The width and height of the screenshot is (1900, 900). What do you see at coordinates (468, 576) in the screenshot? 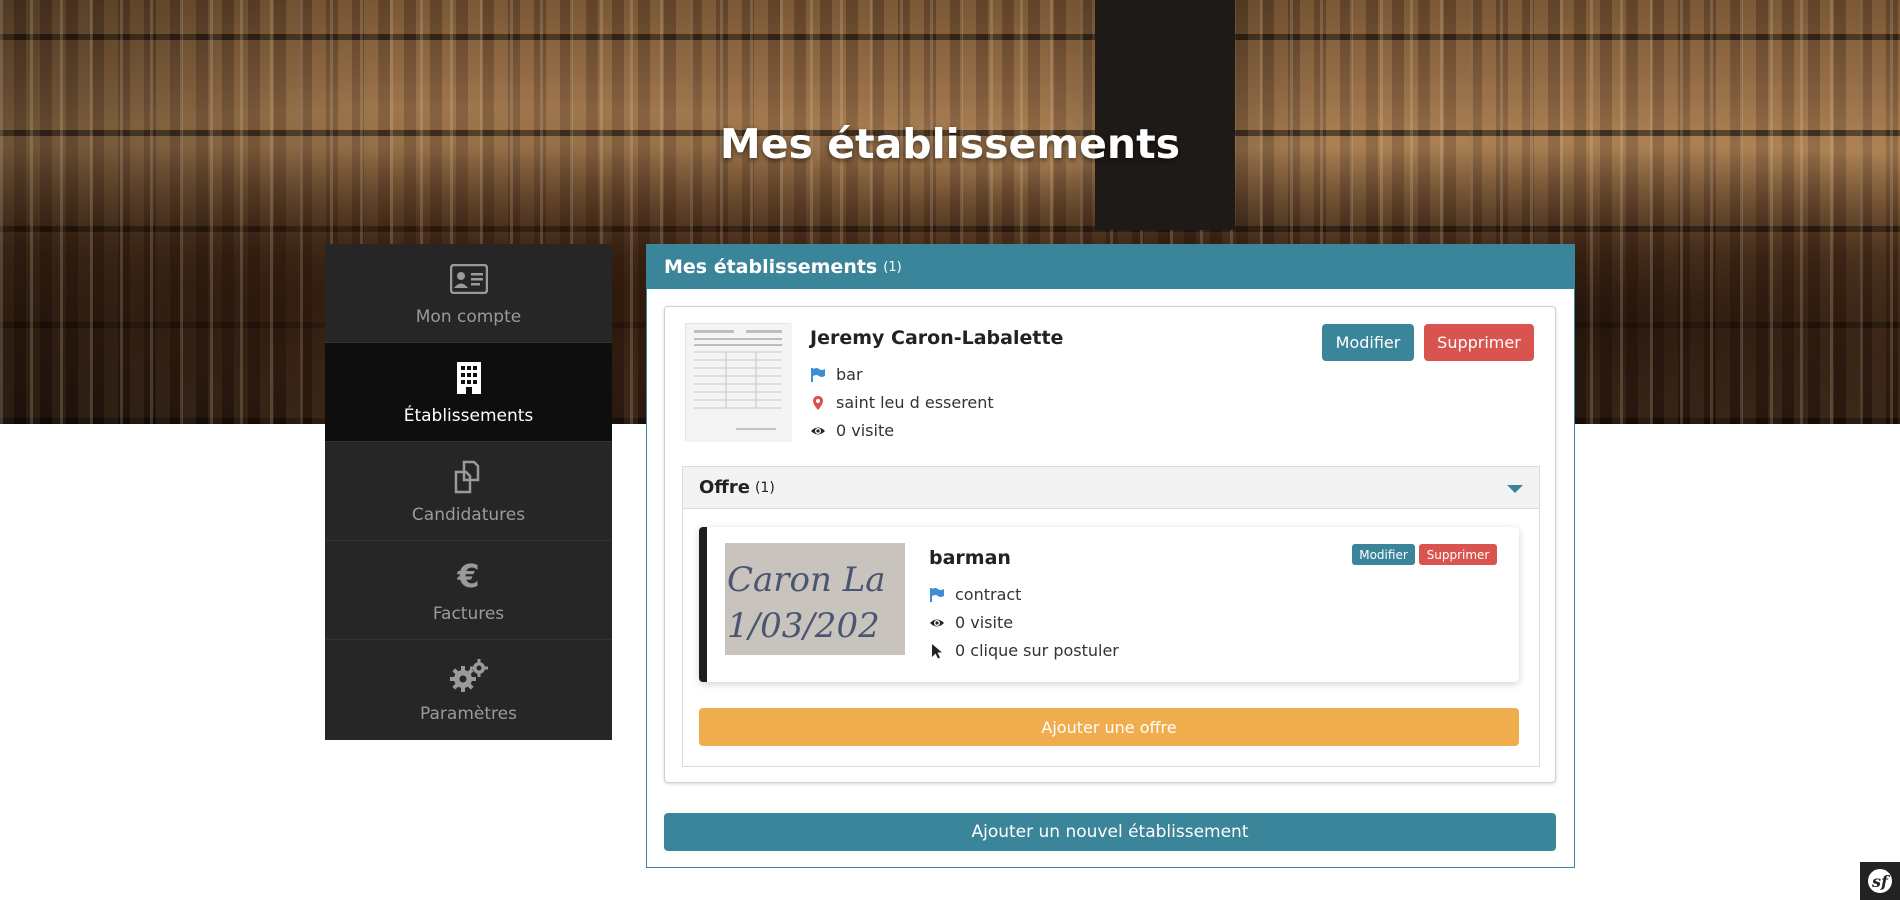
I see `euro-icon: €` at bounding box center [468, 576].